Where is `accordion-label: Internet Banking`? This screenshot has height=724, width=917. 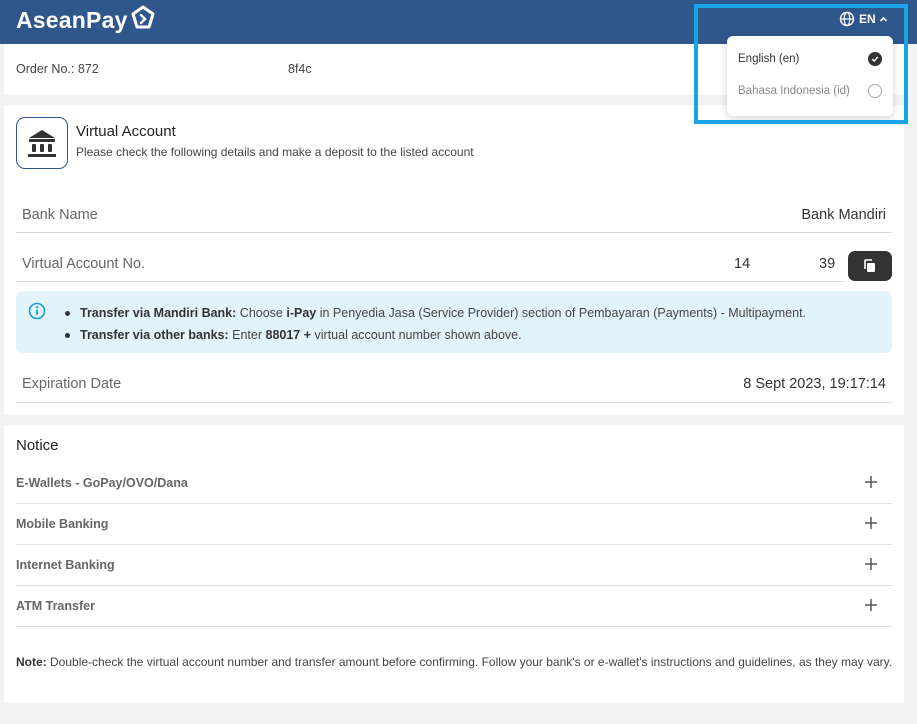 accordion-label: Internet Banking is located at coordinates (65, 565).